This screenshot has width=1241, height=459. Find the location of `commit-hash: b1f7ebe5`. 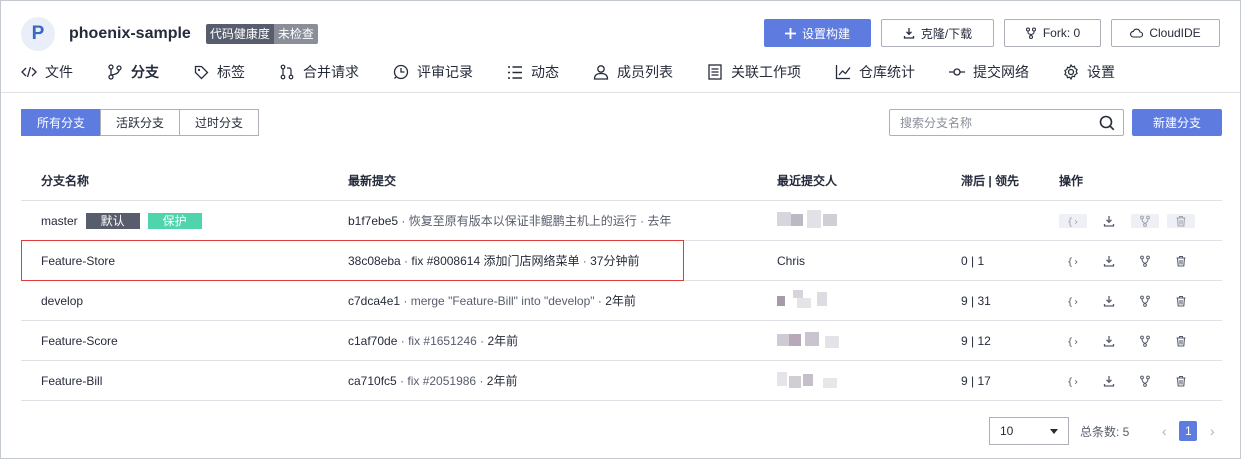

commit-hash: b1f7ebe5 is located at coordinates (373, 221).